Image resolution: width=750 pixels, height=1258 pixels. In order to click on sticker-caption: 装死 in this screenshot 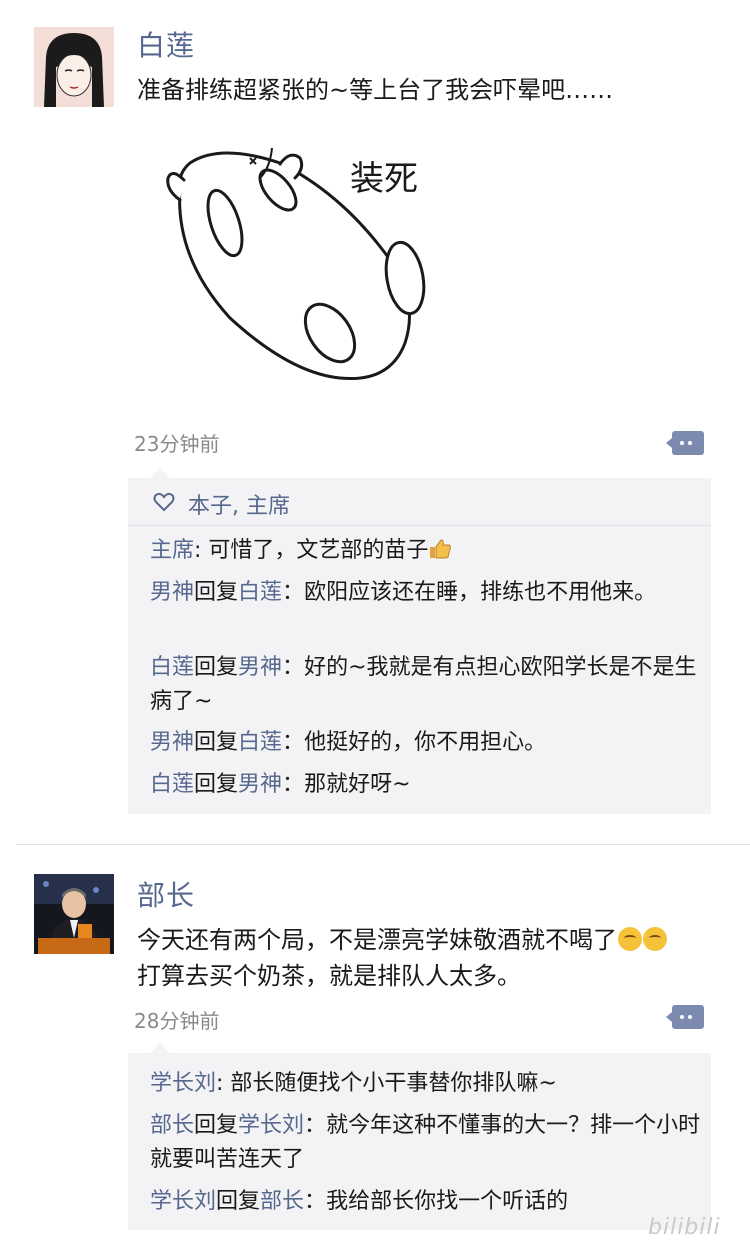, I will do `click(384, 179)`.